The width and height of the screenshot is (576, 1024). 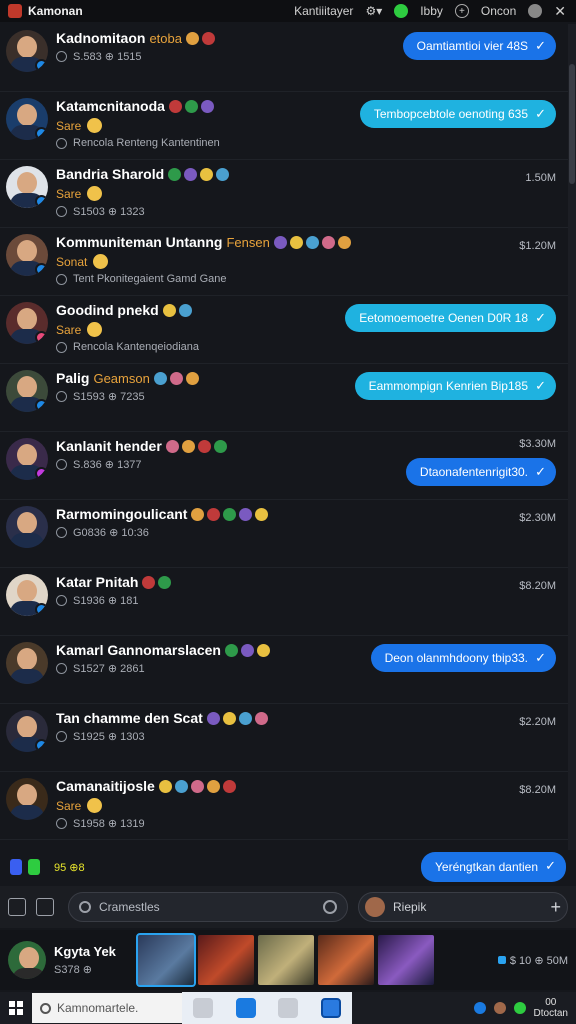 I want to click on smile-icon, so click(x=95, y=125).